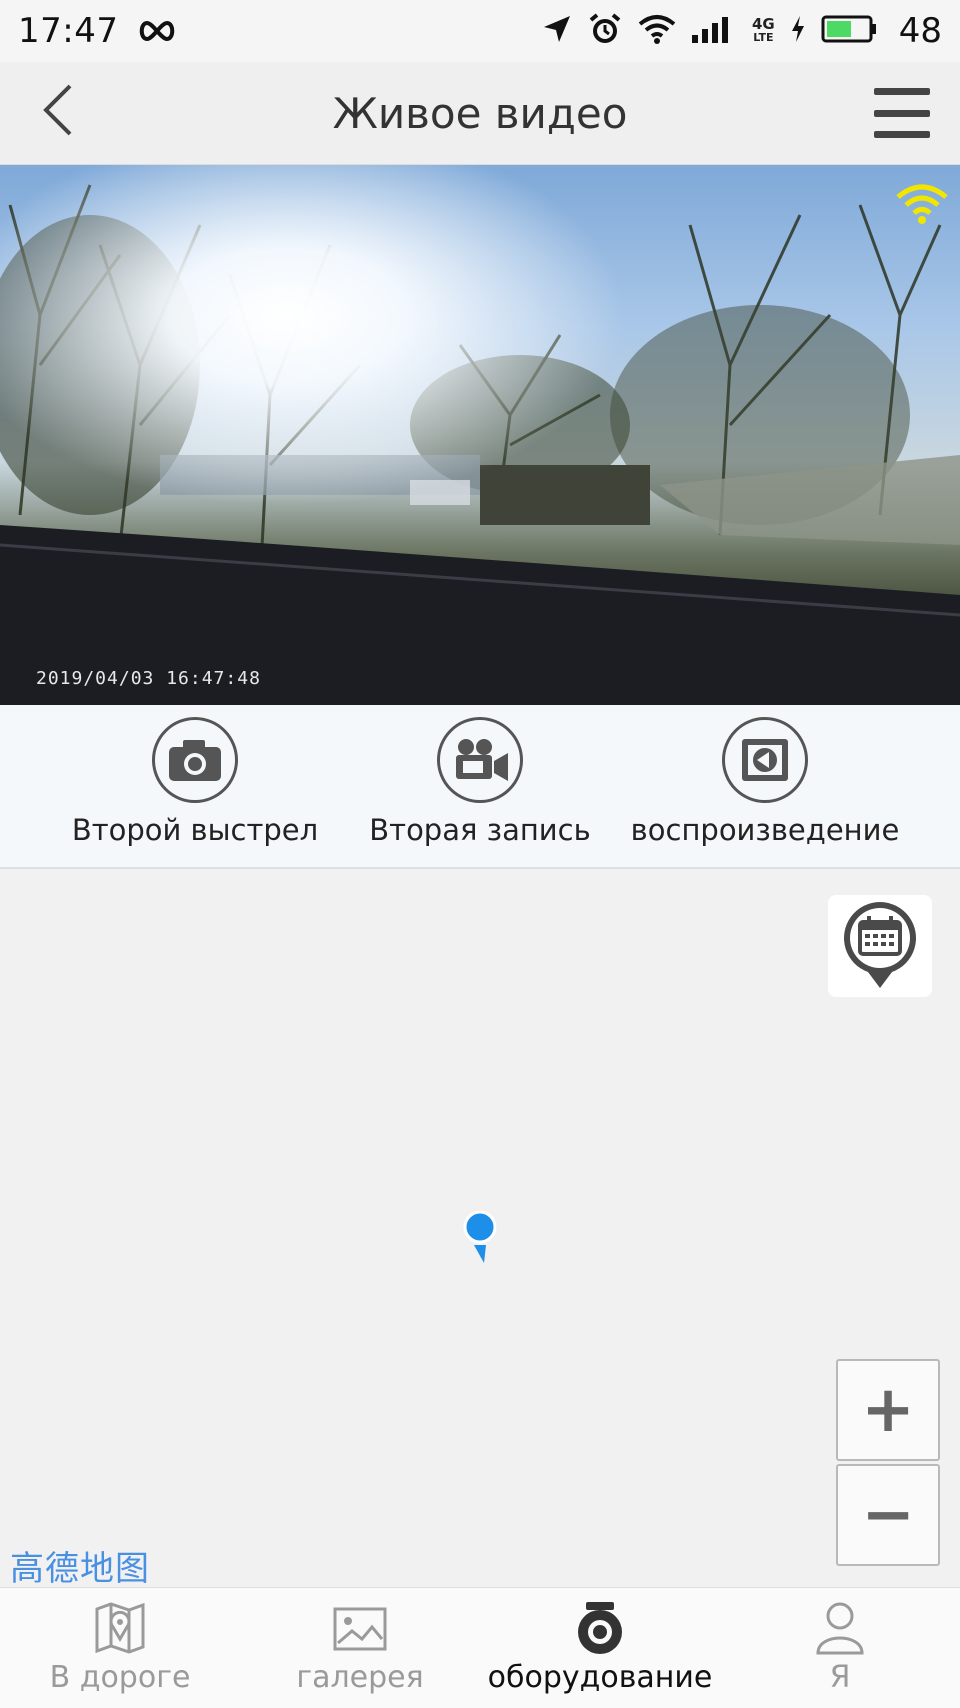 Image resolution: width=960 pixels, height=1708 pixels. I want to click on charging-icon, so click(798, 31).